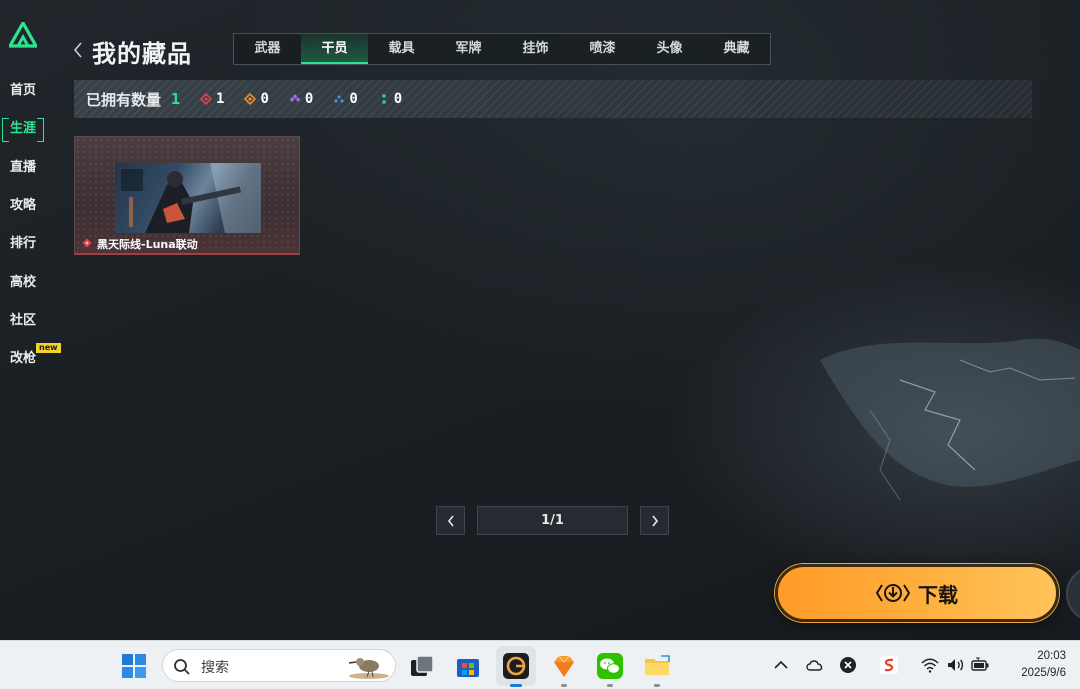  I want to click on windows-start-icon, so click(134, 666).